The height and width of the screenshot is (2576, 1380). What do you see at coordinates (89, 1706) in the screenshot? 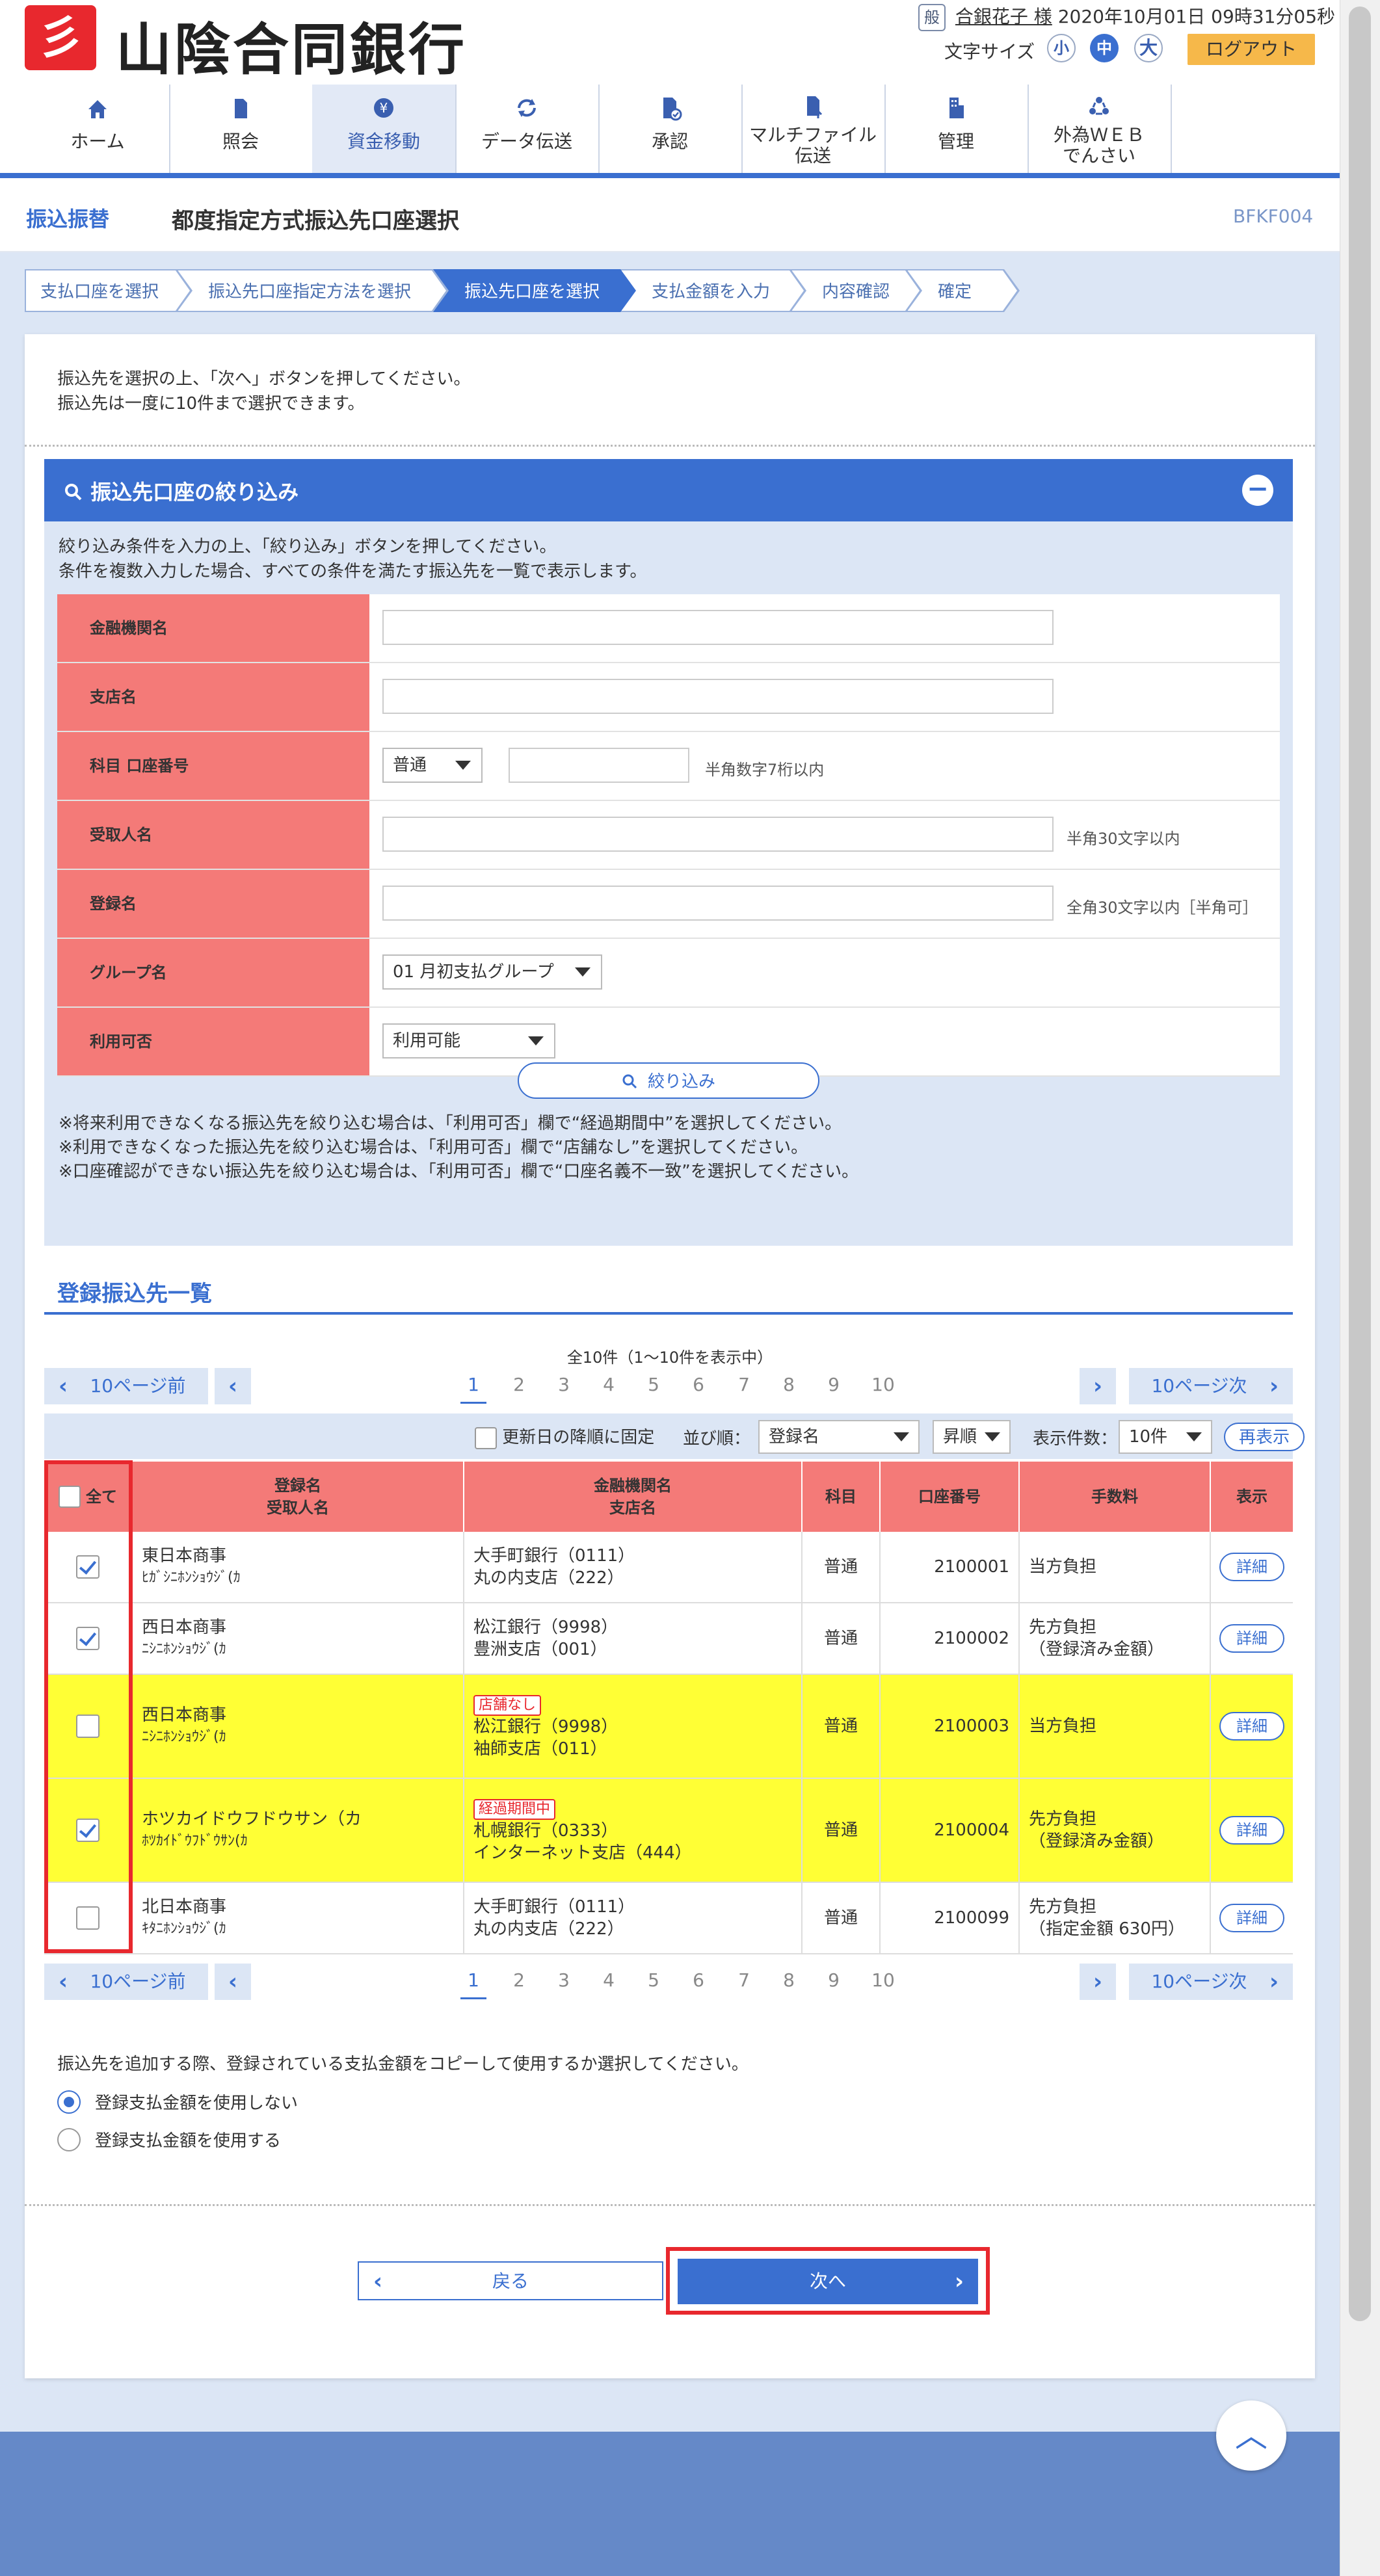
I see `checkbox-column-highlight` at bounding box center [89, 1706].